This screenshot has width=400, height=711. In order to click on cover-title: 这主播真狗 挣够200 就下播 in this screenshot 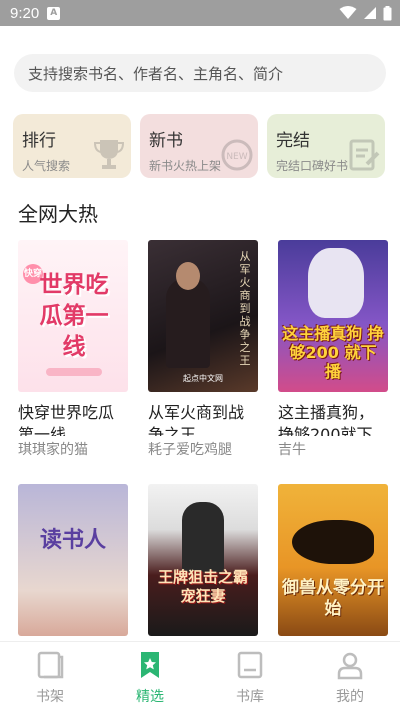, I will do `click(333, 352)`.